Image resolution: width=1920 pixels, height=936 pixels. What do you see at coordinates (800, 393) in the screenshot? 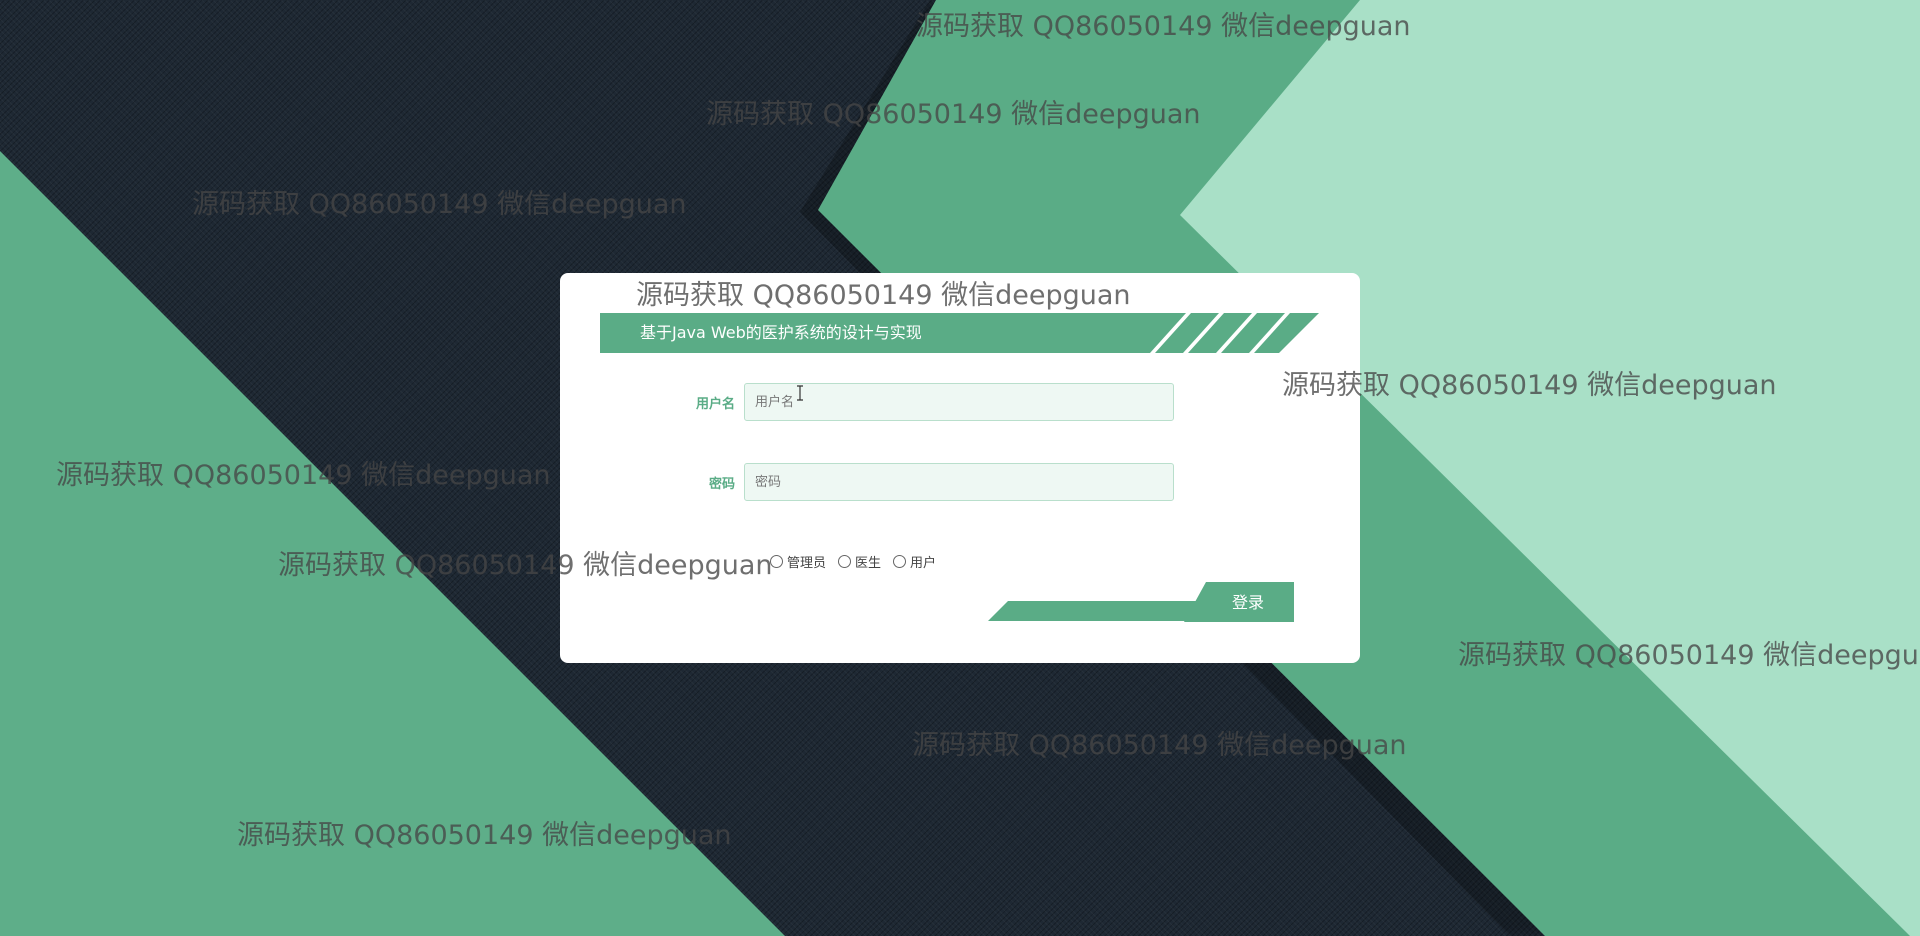
I see `text-cursor-icon` at bounding box center [800, 393].